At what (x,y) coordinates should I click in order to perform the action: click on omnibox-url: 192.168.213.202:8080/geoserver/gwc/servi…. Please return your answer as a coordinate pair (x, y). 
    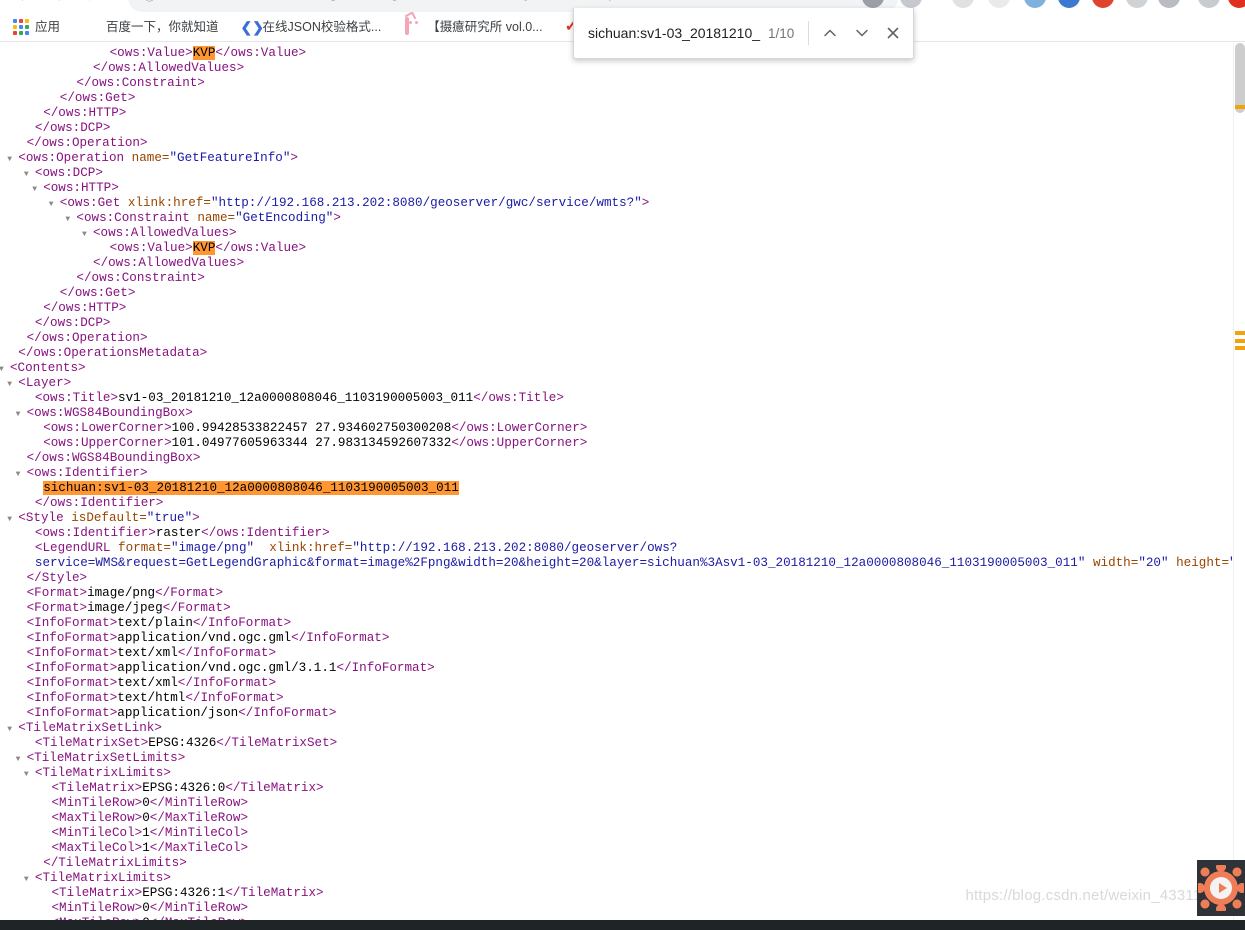
    Looking at the image, I should click on (427, 0).